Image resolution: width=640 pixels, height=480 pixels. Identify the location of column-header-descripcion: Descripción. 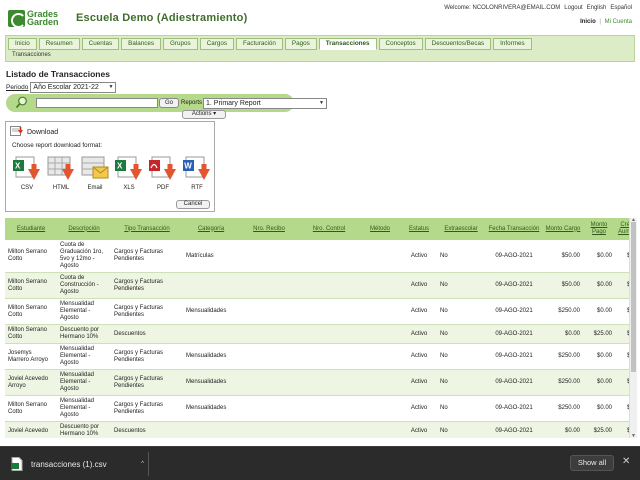
(84, 229).